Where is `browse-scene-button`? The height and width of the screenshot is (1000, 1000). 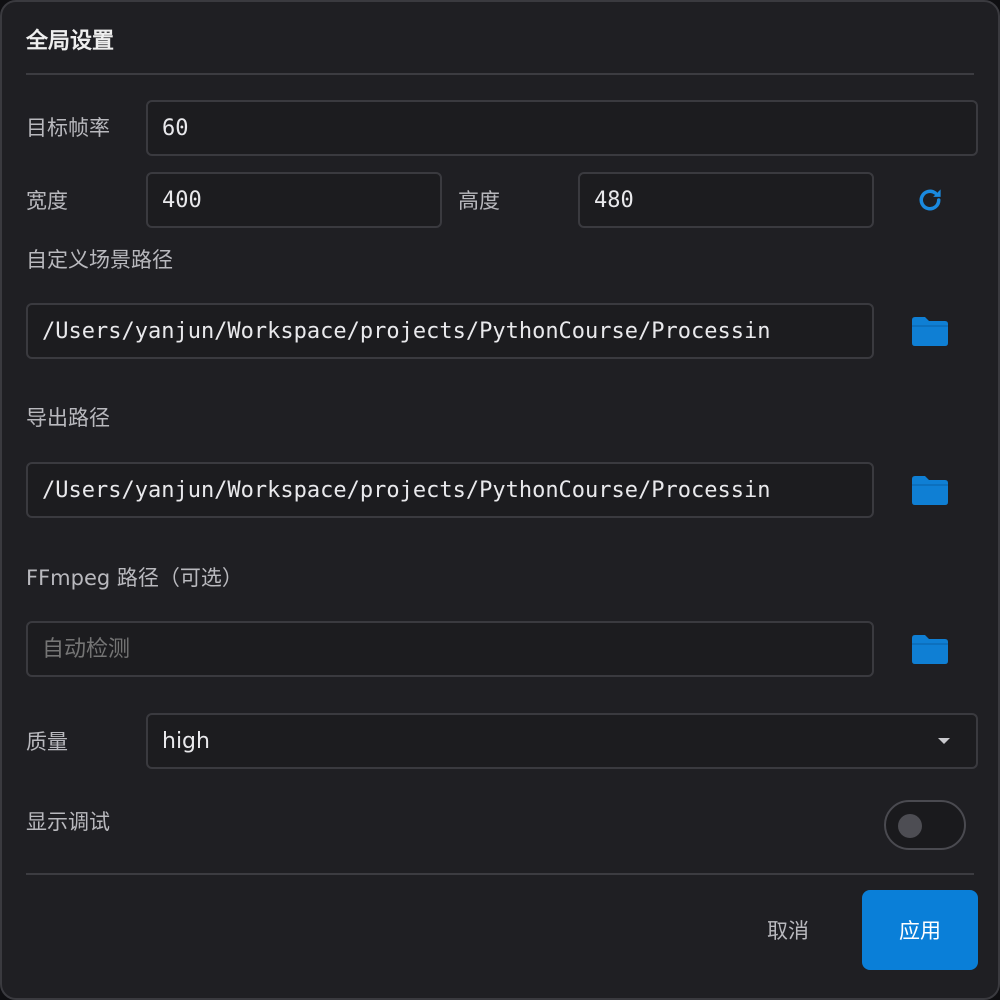
browse-scene-button is located at coordinates (930, 331).